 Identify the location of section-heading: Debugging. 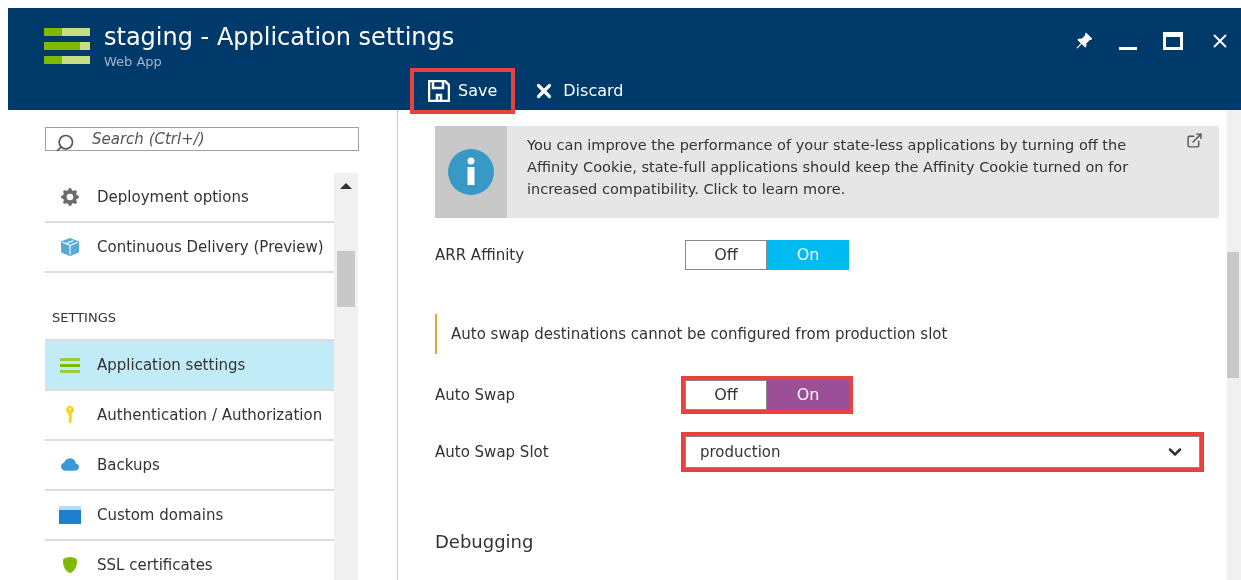
(485, 542).